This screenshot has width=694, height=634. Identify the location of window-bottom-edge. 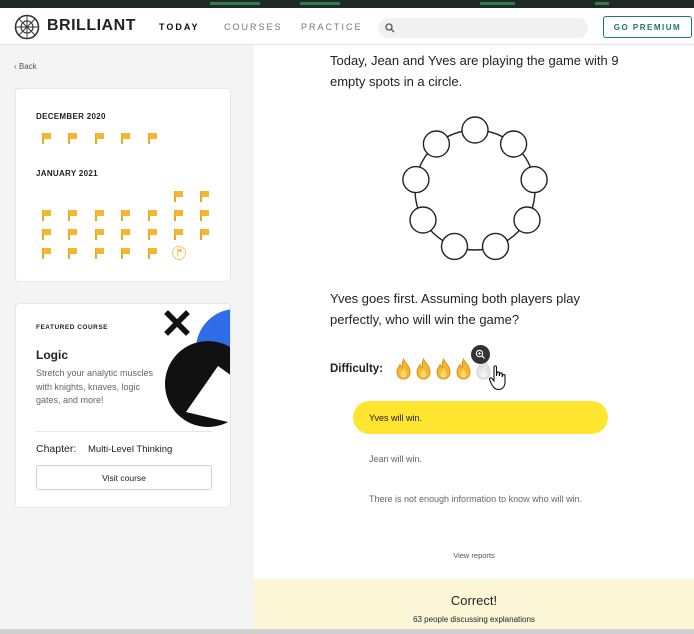
(347, 631).